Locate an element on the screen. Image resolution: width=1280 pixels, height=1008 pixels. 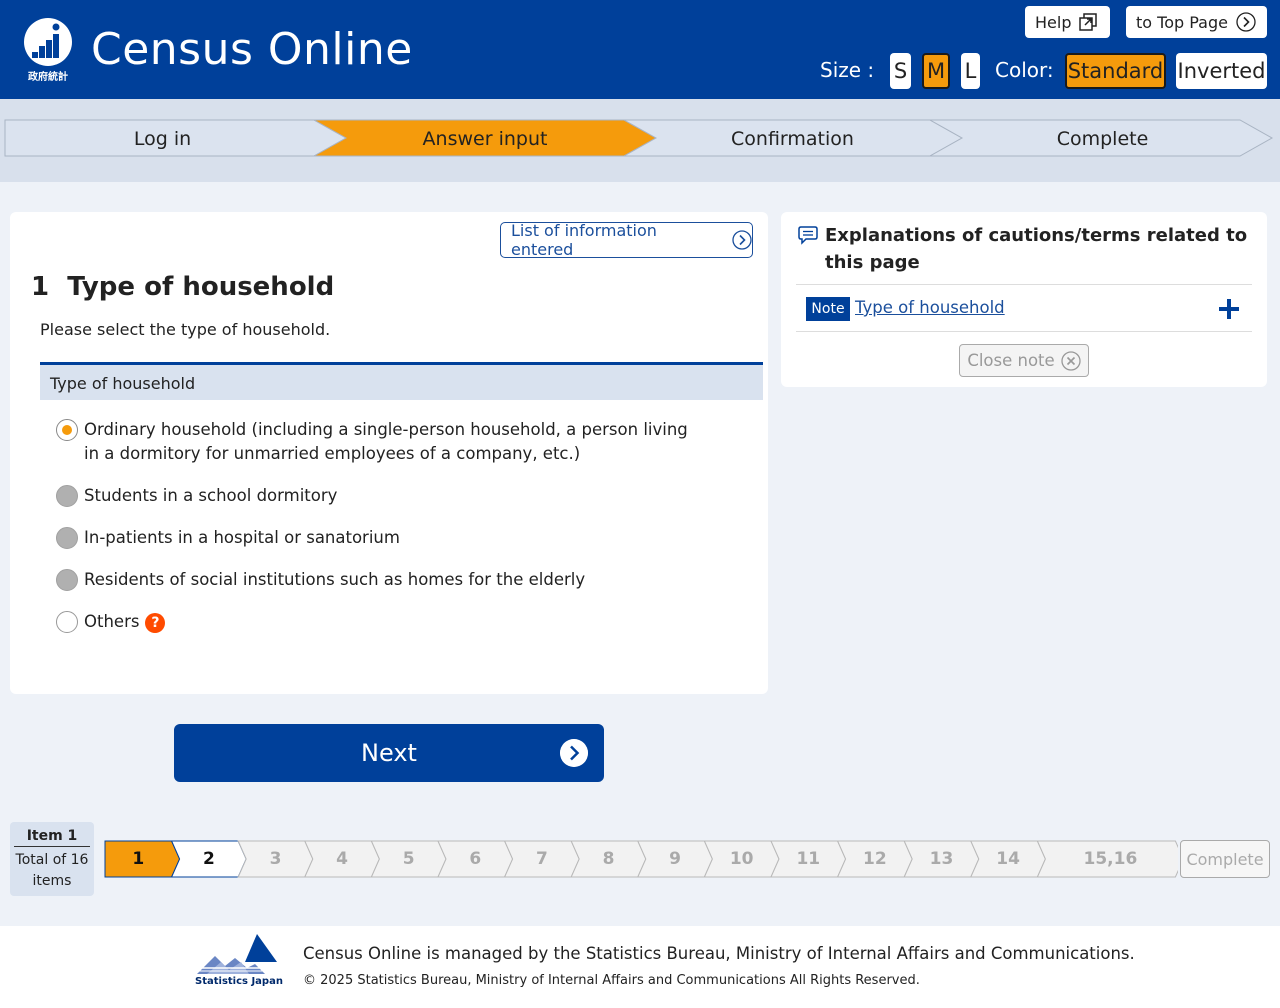
question-help-icon: ? is located at coordinates (155, 623).